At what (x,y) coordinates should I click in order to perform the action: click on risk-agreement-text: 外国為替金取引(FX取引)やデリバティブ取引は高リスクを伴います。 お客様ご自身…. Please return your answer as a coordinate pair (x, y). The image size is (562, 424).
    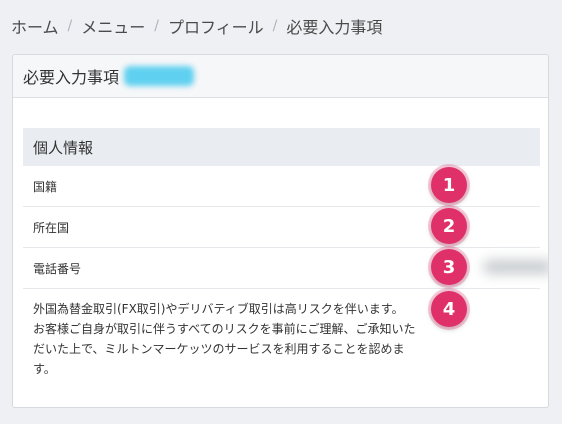
    Looking at the image, I should click on (224, 339).